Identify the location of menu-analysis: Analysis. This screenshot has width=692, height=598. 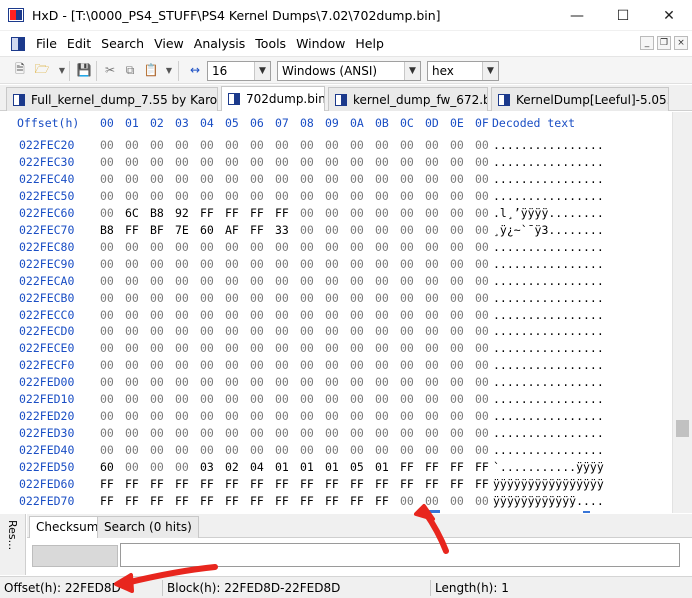
(220, 43).